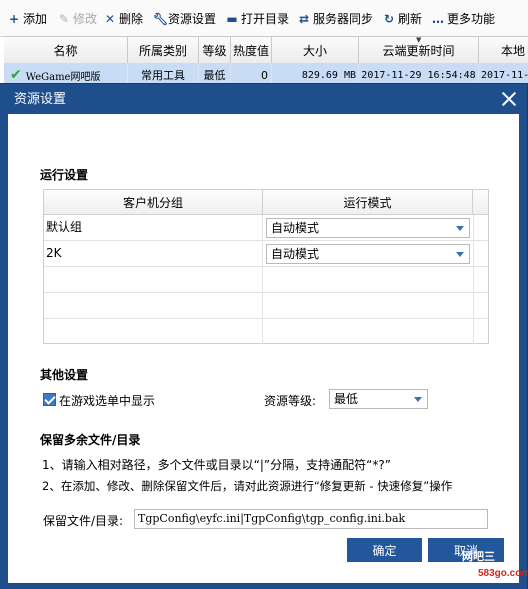  What do you see at coordinates (153, 227) in the screenshot?
I see `client-group-cell: 默认组` at bounding box center [153, 227].